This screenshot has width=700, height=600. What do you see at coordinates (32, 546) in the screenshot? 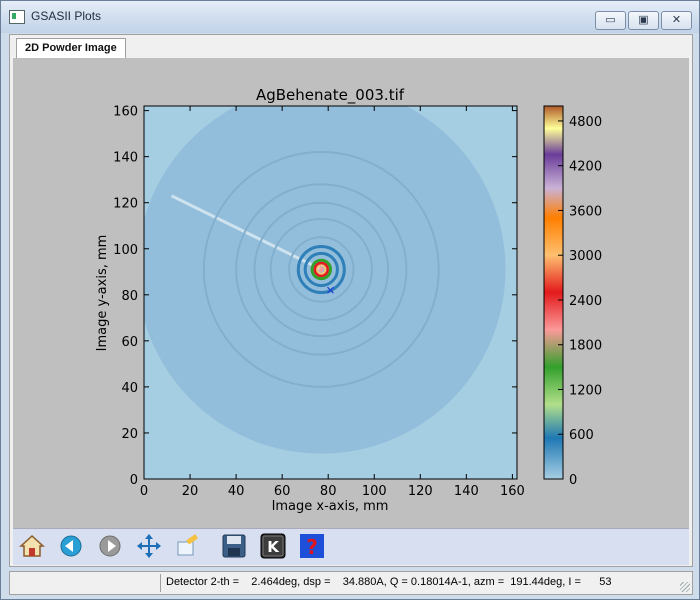
I see `home-icon` at bounding box center [32, 546].